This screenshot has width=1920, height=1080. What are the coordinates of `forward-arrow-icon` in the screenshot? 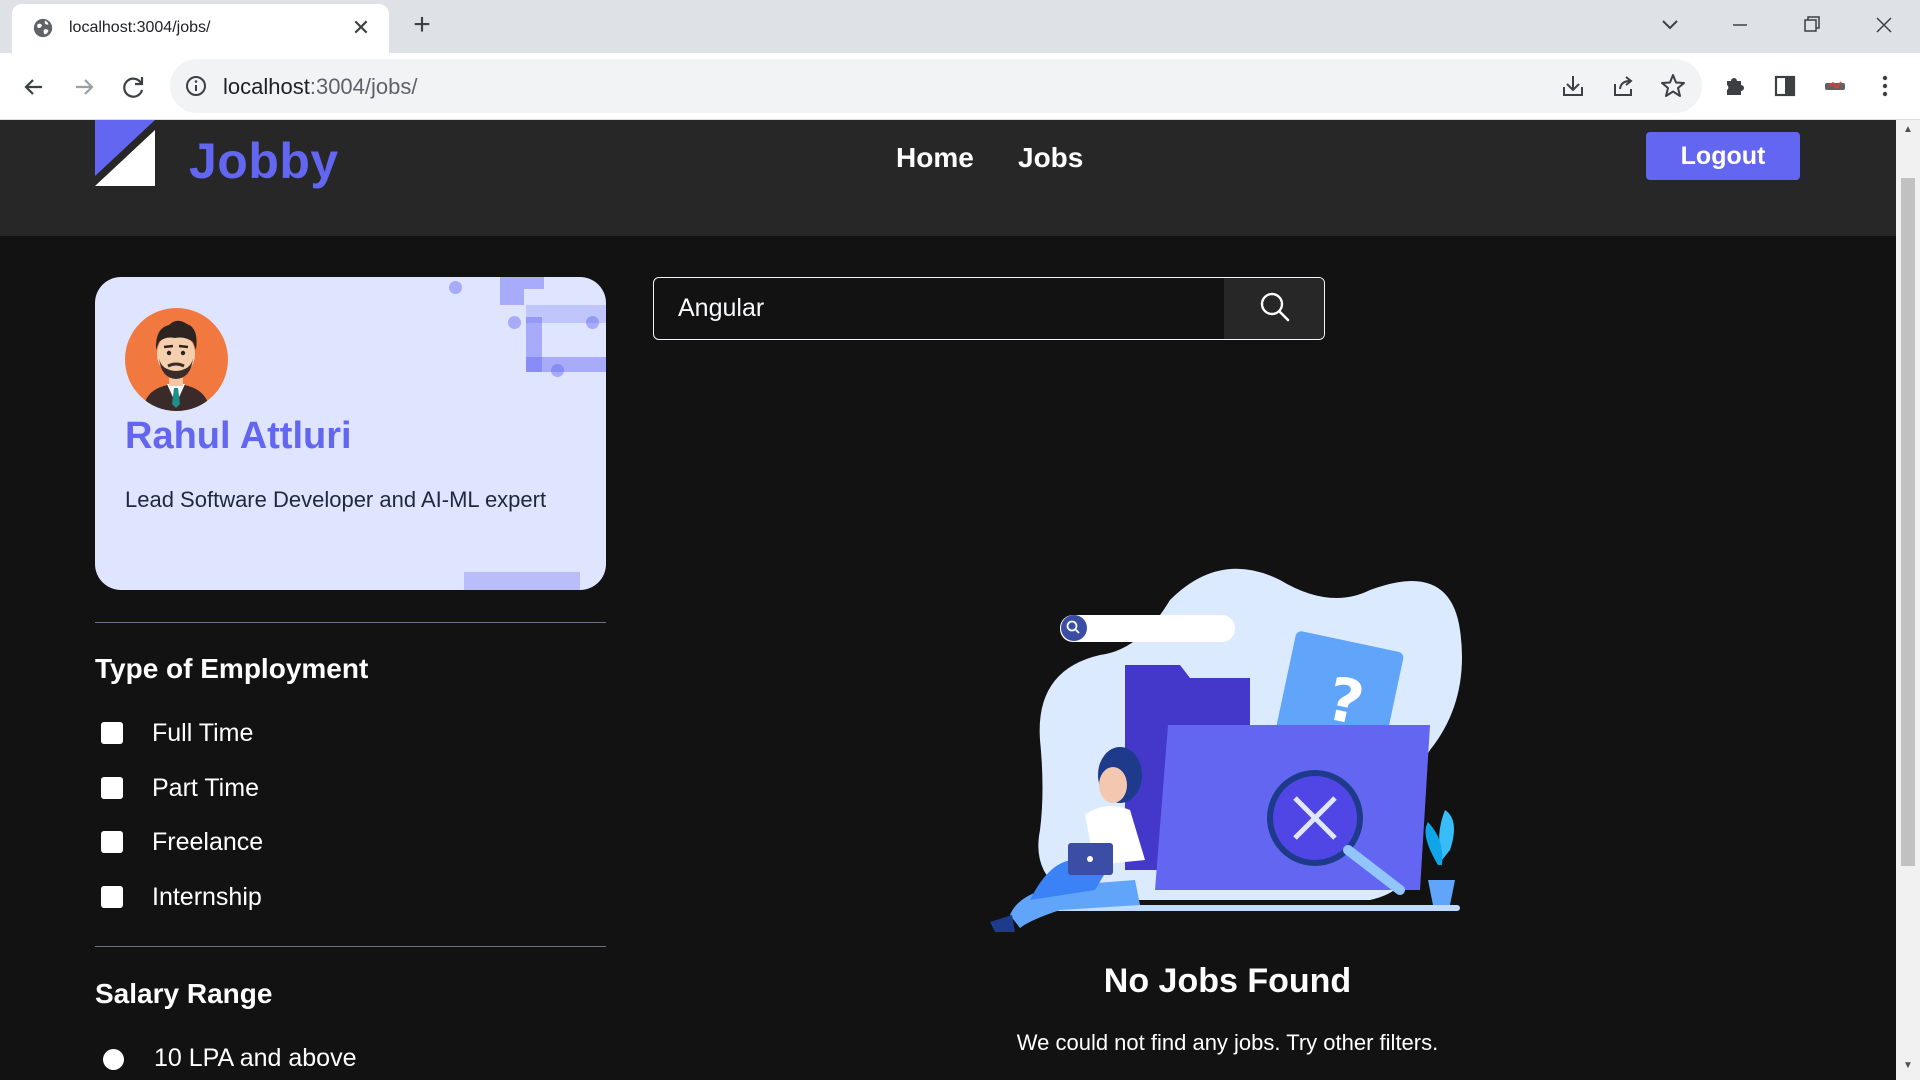 It's located at (84, 87).